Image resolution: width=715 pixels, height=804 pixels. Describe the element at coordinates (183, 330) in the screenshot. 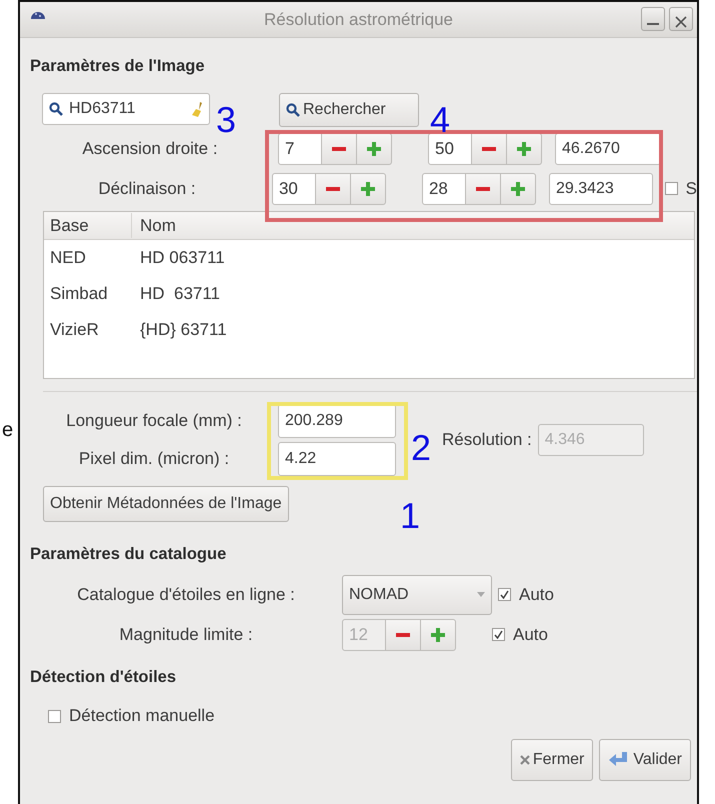

I see `table-cell-text: {HD} 63711` at that location.